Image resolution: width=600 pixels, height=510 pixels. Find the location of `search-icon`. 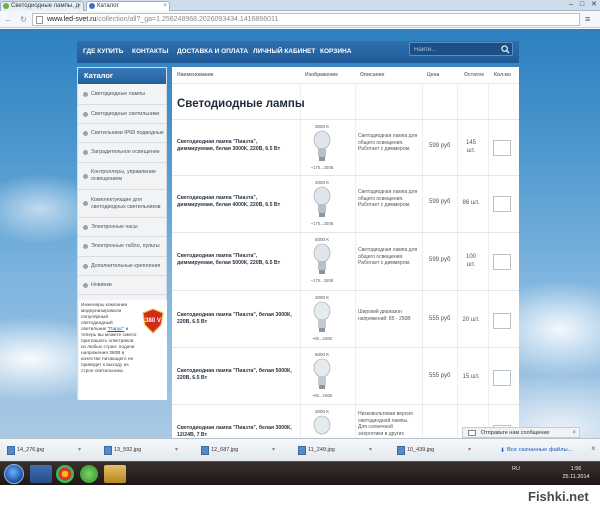

search-icon is located at coordinates (505, 49).